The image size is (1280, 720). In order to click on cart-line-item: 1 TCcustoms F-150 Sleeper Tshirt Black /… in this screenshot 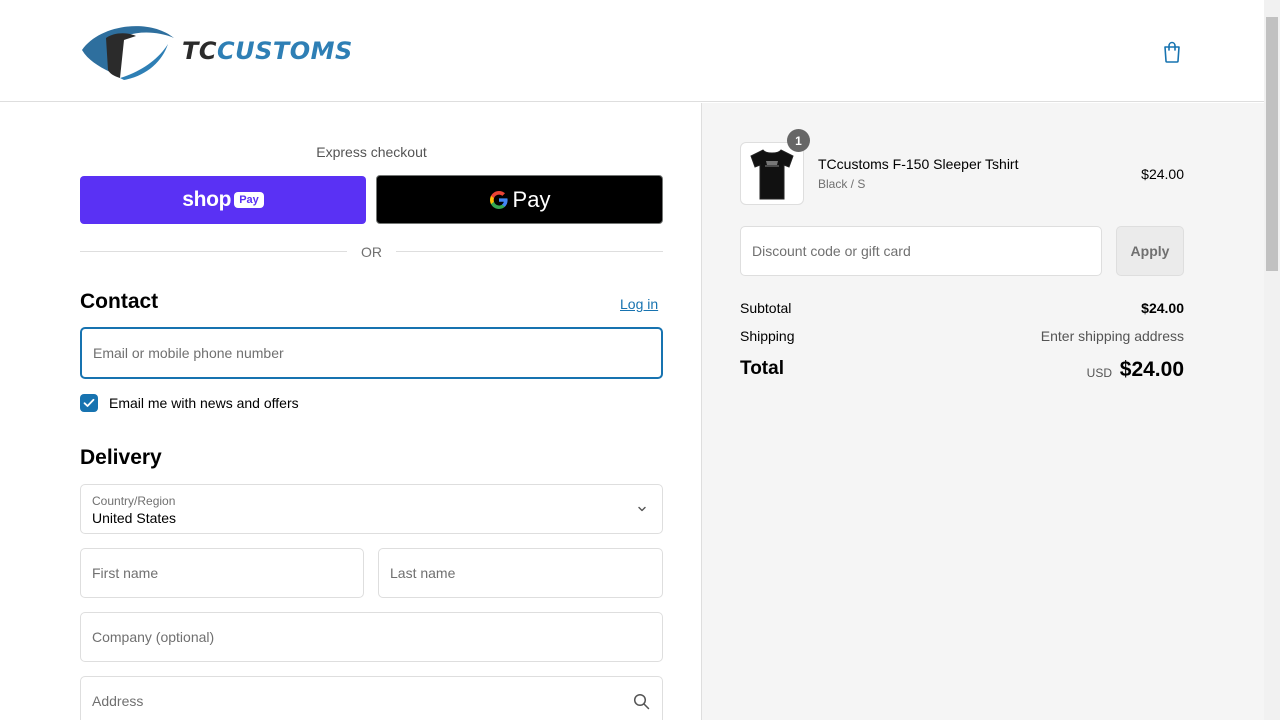, I will do `click(962, 167)`.